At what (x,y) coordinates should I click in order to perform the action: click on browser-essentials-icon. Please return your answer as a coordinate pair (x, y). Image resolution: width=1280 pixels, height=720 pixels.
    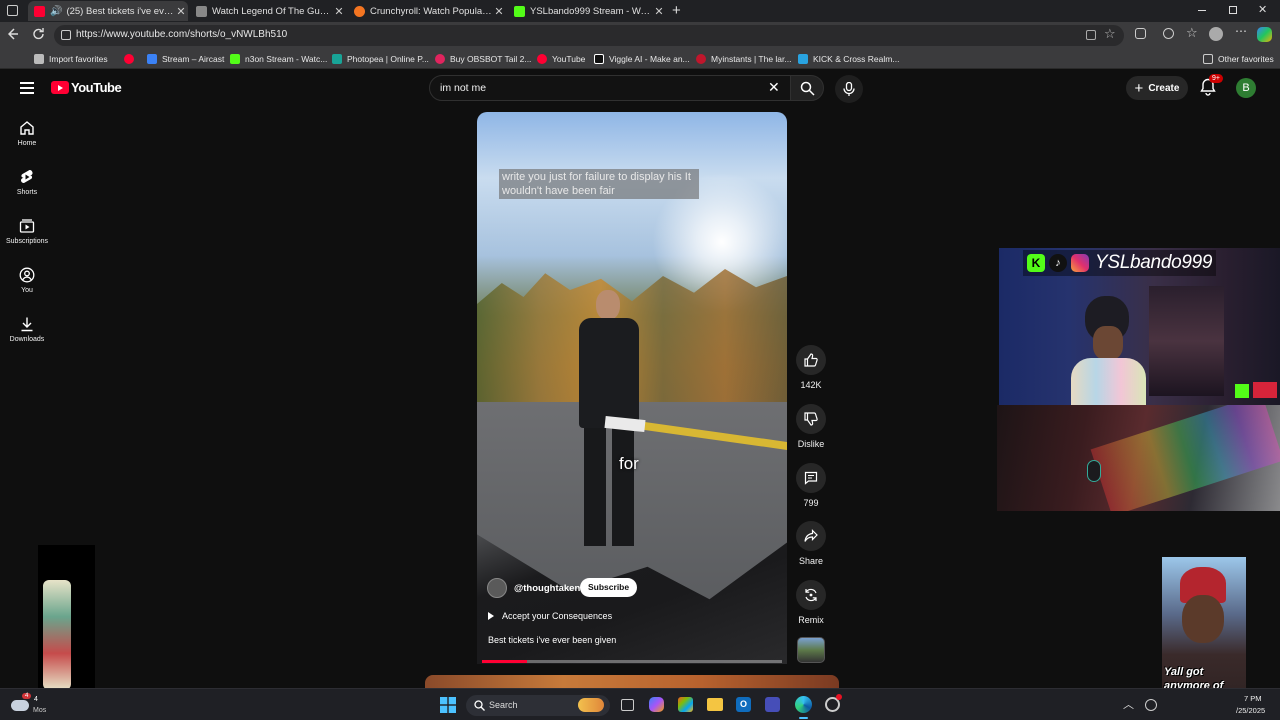
    Looking at the image, I should click on (1168, 33).